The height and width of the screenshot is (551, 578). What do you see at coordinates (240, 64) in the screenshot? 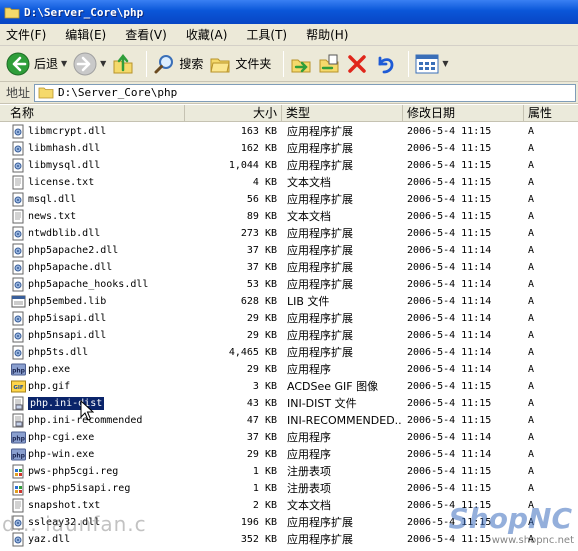
I see `folders-button: 文件夹` at bounding box center [240, 64].